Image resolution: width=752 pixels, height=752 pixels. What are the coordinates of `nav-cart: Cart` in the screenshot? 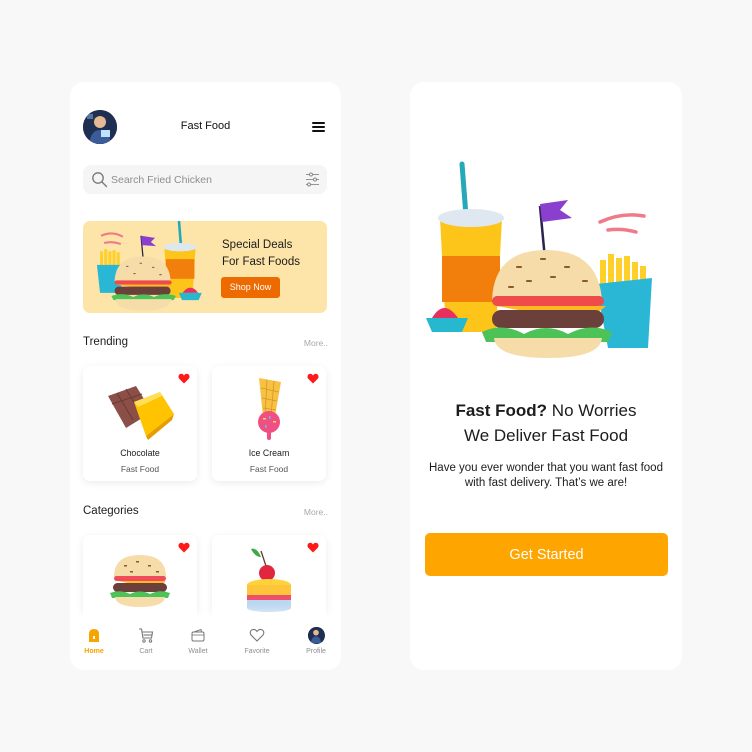 It's located at (146, 645).